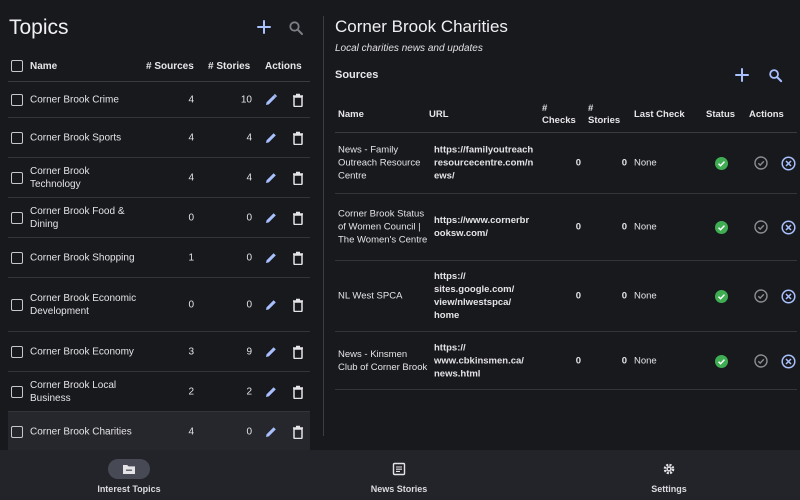 The width and height of the screenshot is (800, 500). Describe the element at coordinates (159, 138) in the screenshot. I see `topic-row: Corner Brook Sports 4 4` at that location.